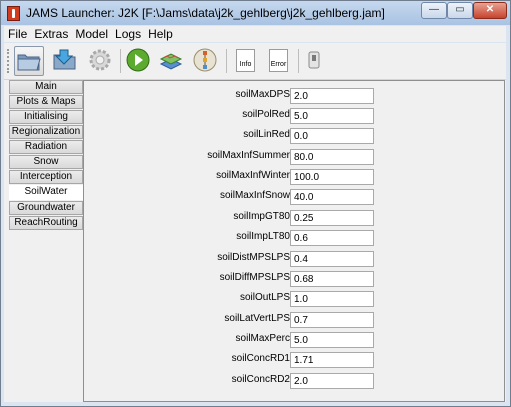  Describe the element at coordinates (460, 10) in the screenshot. I see `maximize-button: ▭` at that location.